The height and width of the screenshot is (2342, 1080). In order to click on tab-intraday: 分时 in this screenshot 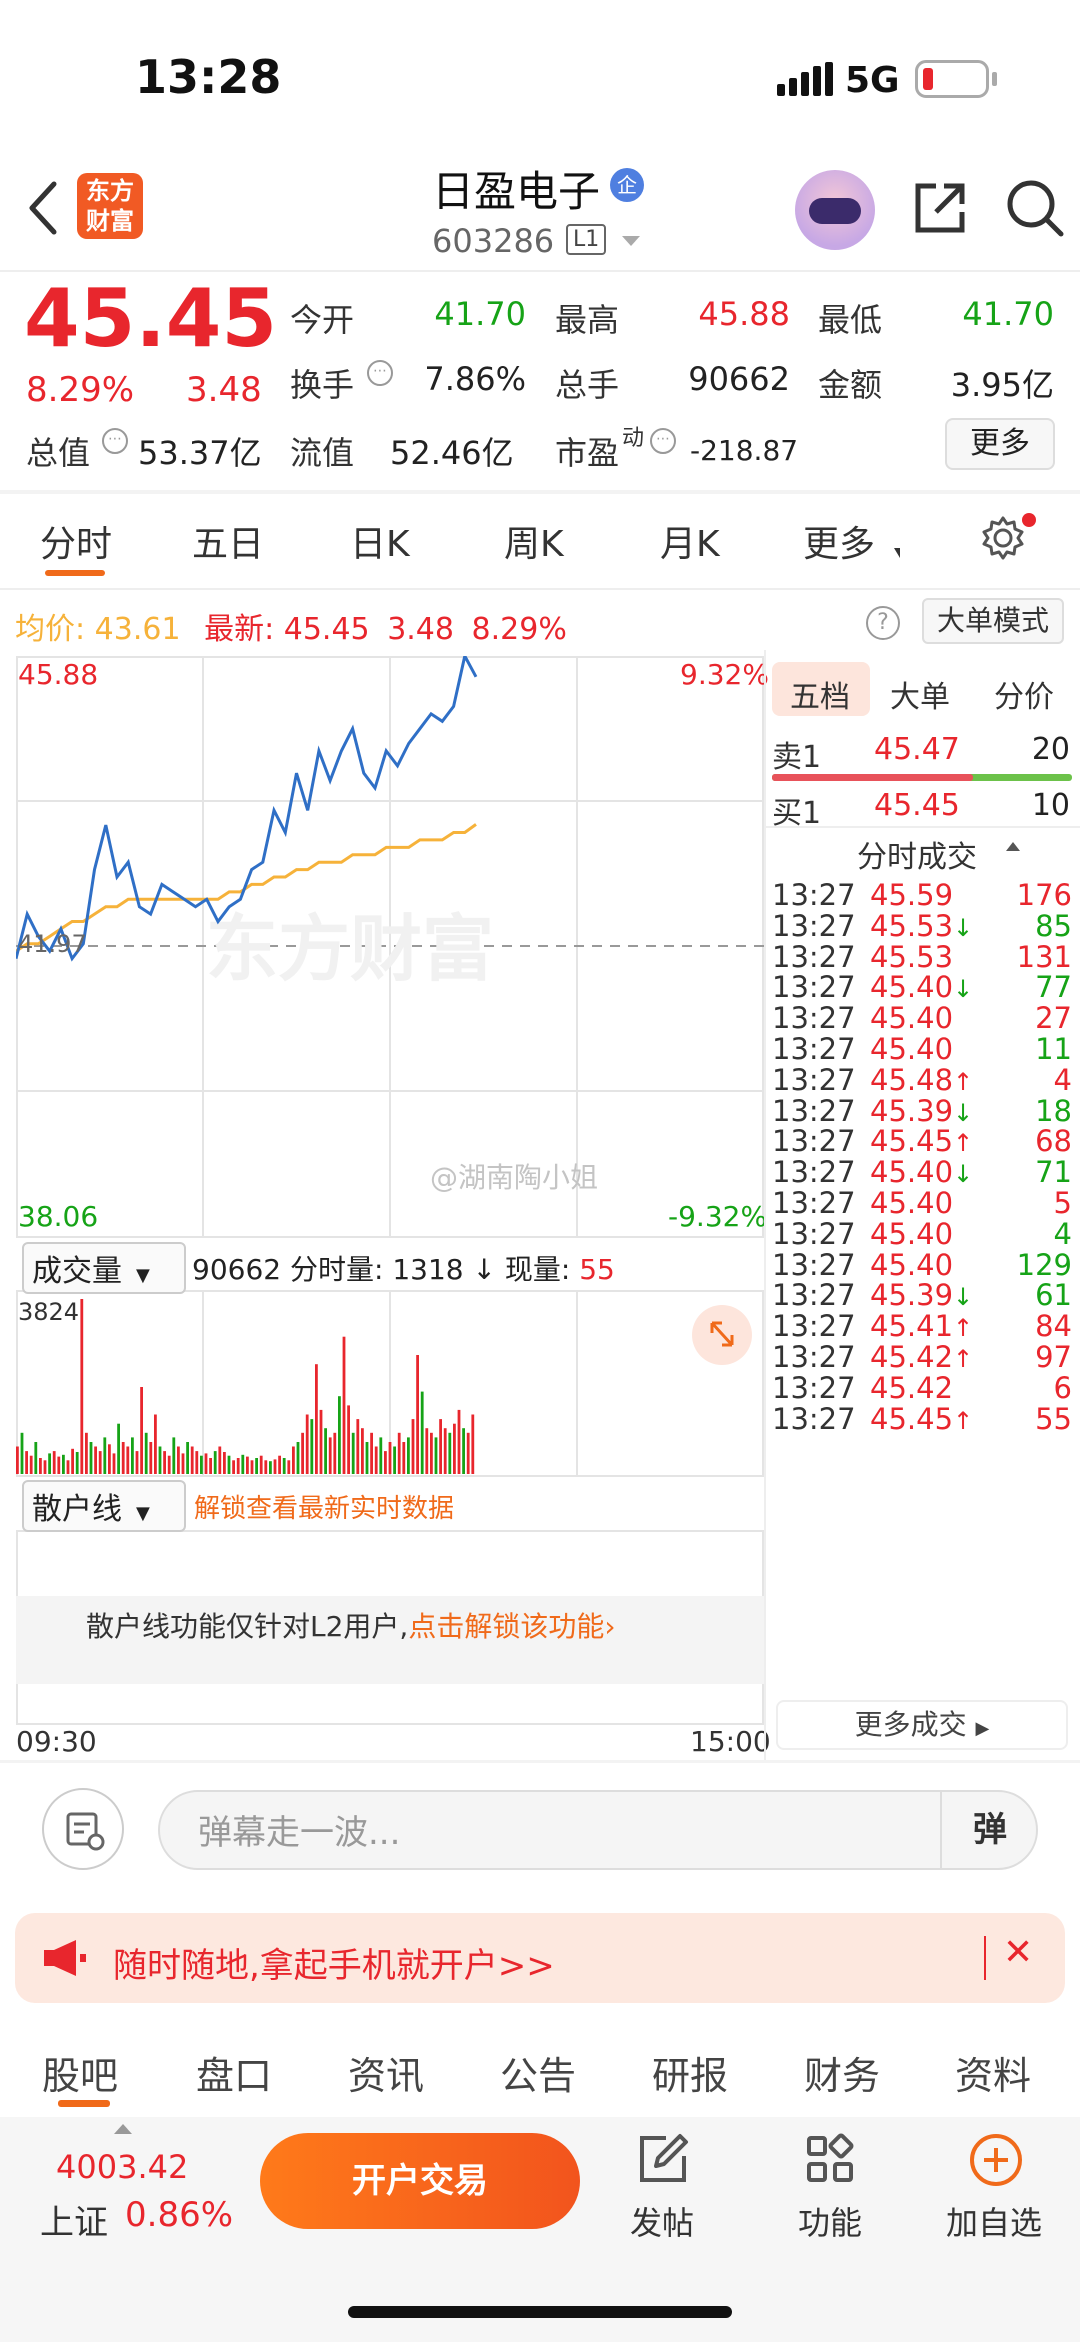, I will do `click(76, 541)`.